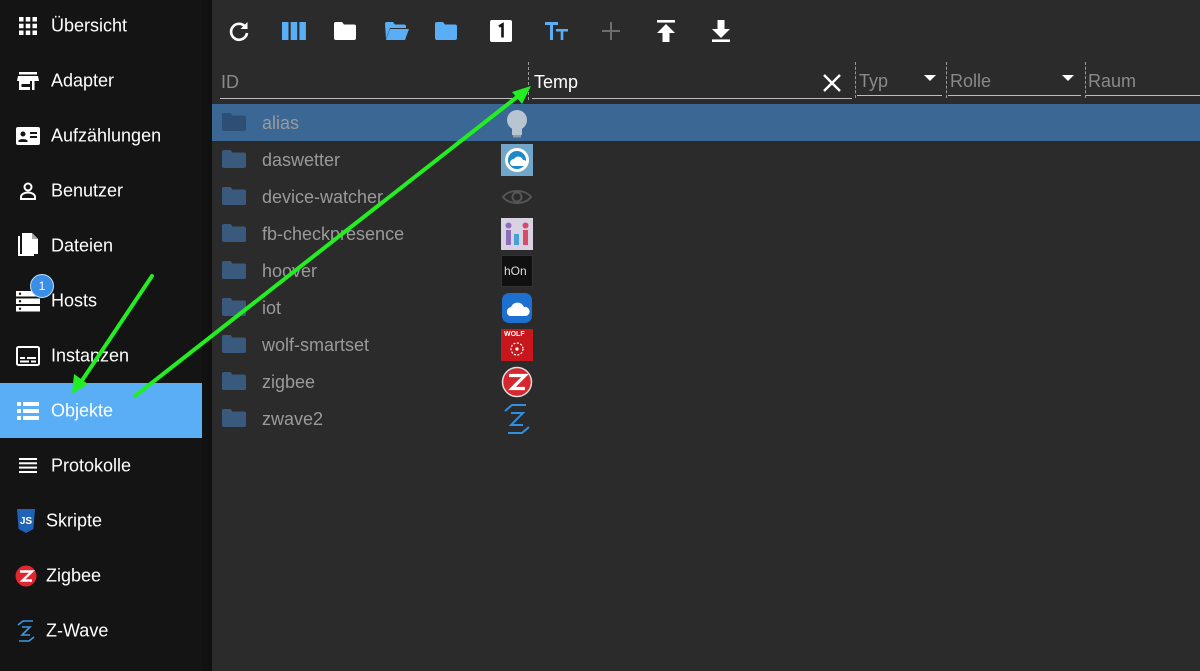 The height and width of the screenshot is (671, 1200). I want to click on hoover-icon-text: hOn, so click(515, 271).